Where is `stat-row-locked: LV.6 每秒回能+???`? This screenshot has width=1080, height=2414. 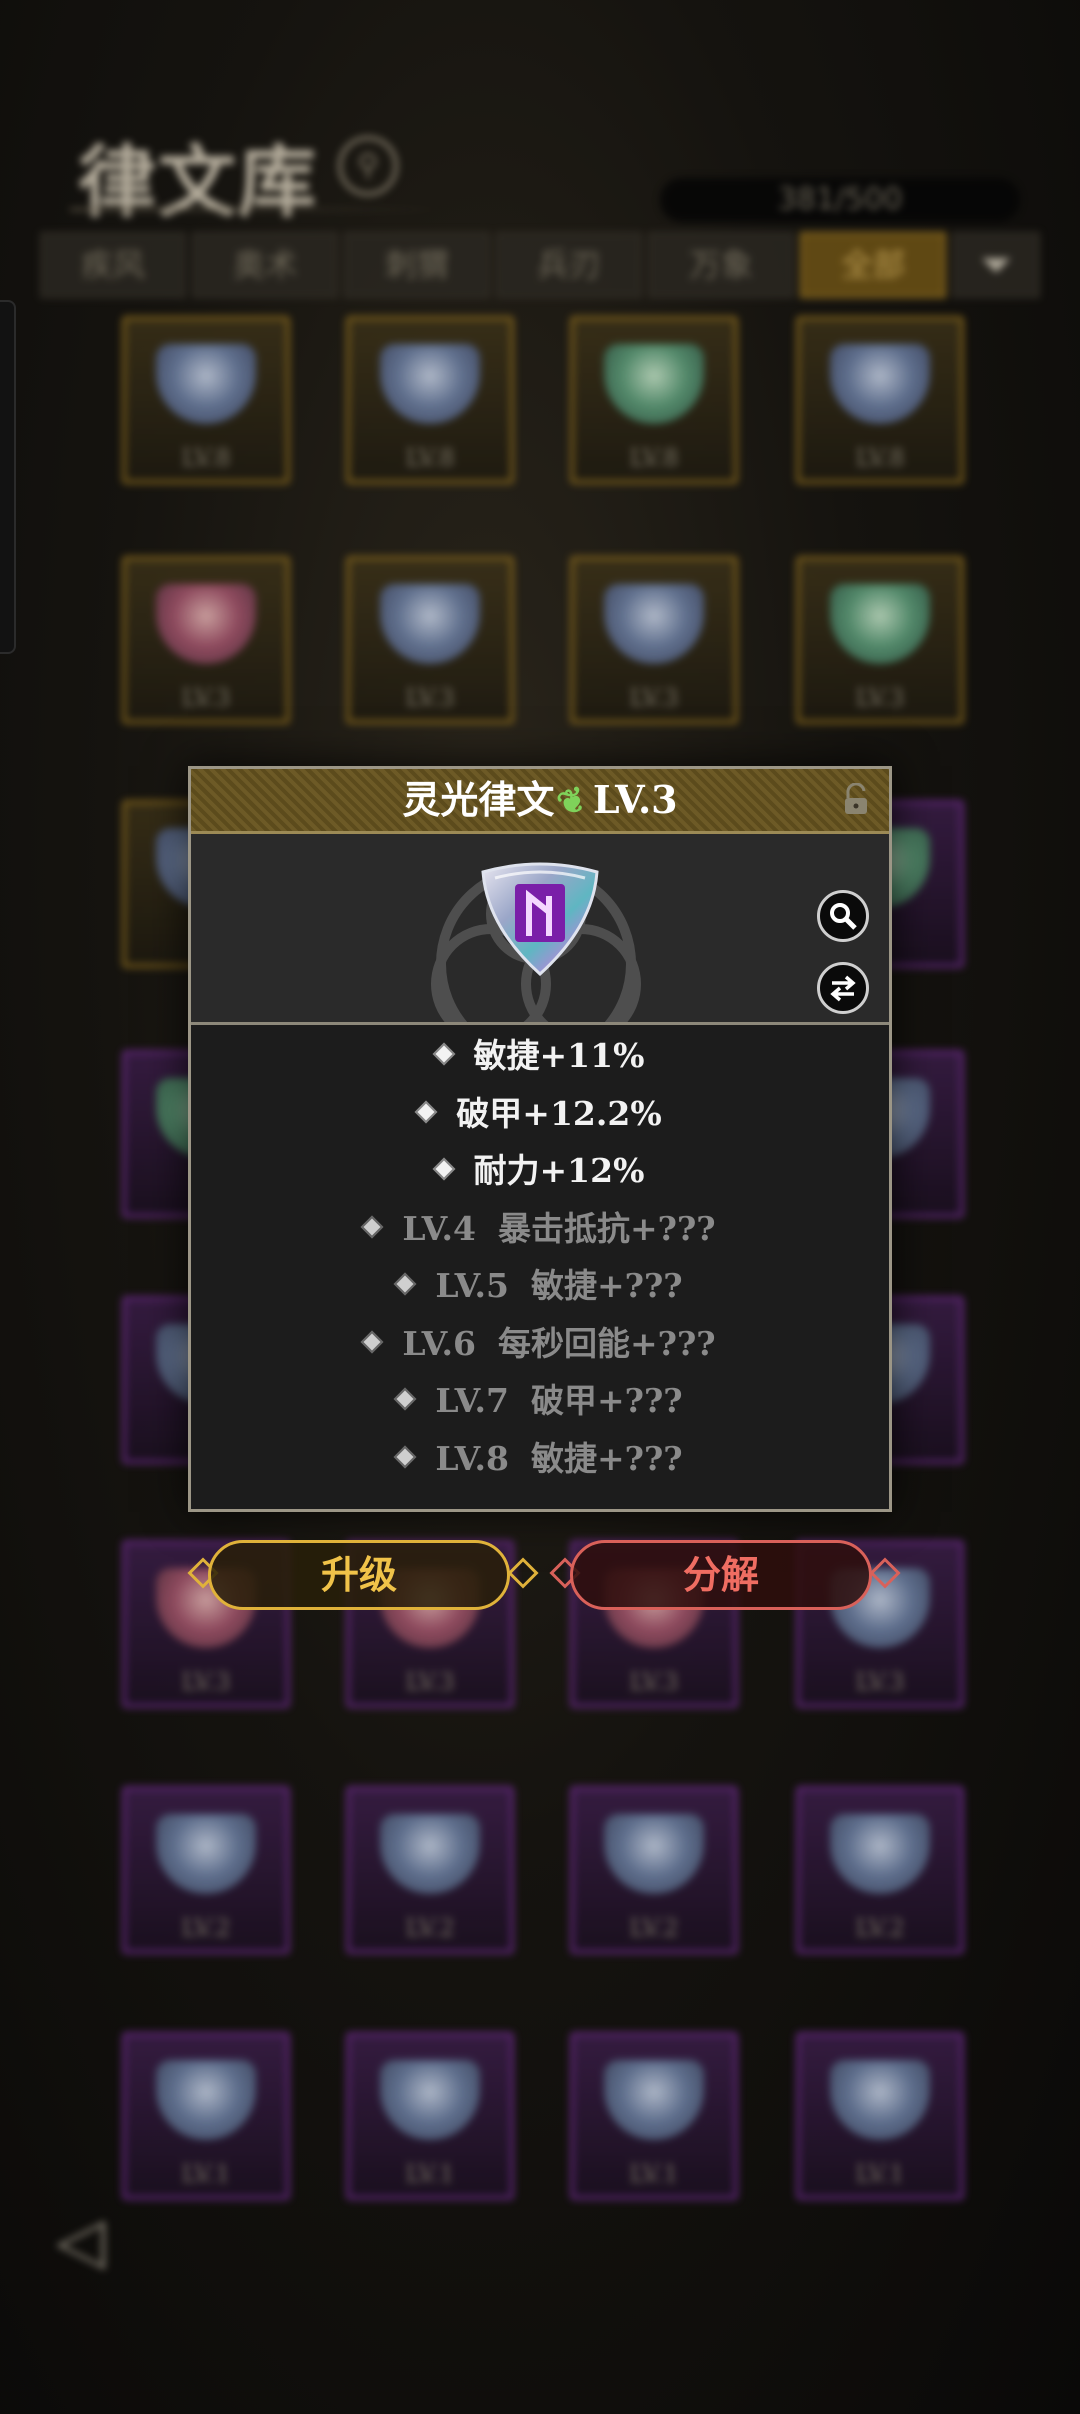
stat-row-locked: LV.6 每秒回能+??? is located at coordinates (540, 1344).